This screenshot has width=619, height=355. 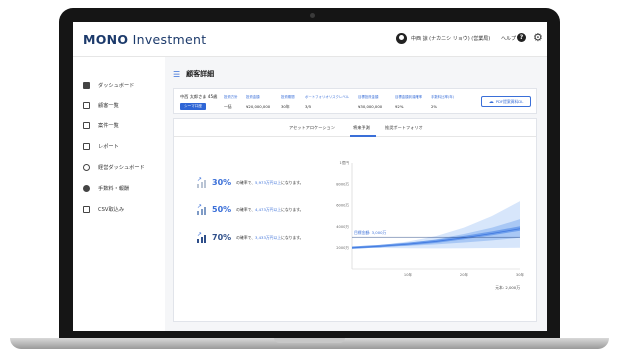 I want to click on probability-text: の確率で、4,473万円以上になります。, so click(x=270, y=209).